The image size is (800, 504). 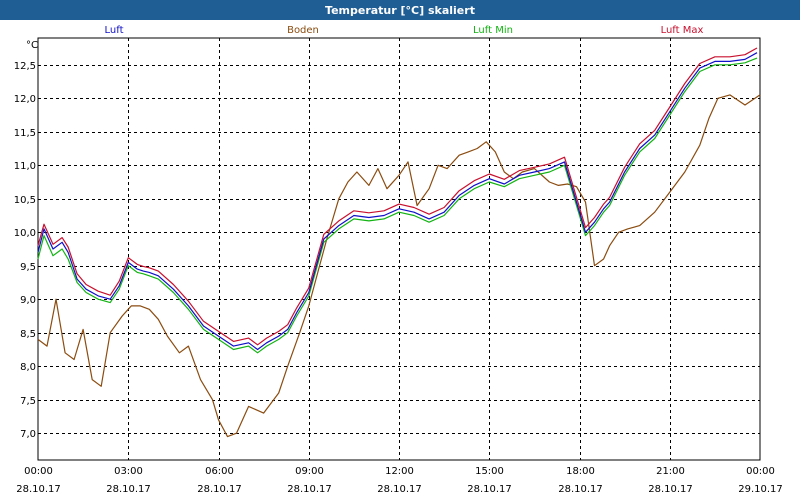 What do you see at coordinates (25, 166) in the screenshot?
I see `y-tick-label: 11,0` at bounding box center [25, 166].